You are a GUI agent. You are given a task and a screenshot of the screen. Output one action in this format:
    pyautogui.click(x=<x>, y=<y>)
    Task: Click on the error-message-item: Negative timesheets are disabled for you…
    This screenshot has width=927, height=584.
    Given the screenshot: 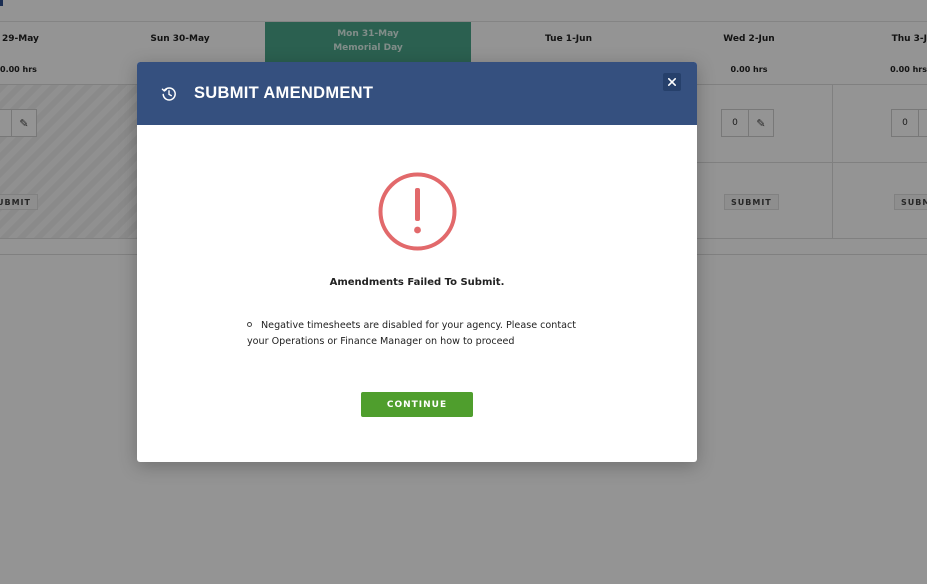 What is the action you would take?
    pyautogui.click(x=422, y=334)
    